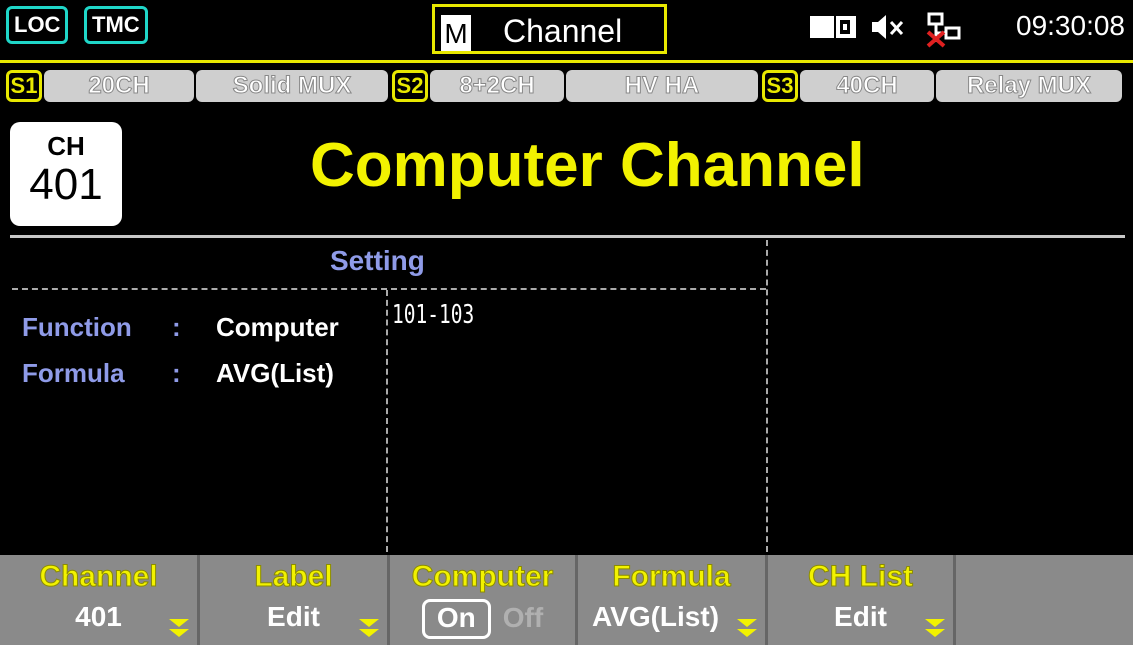 The width and height of the screenshot is (1133, 645). Describe the element at coordinates (410, 86) in the screenshot. I see `slot-id: S2` at that location.